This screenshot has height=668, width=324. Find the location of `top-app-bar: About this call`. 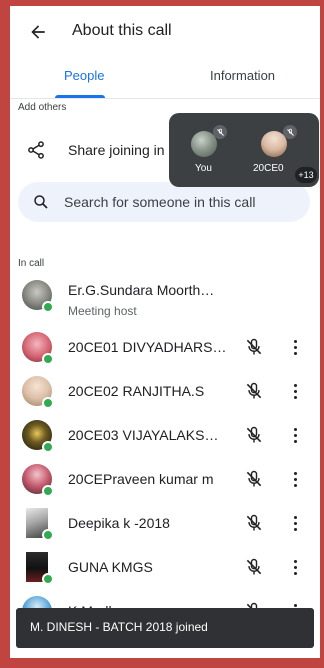

top-app-bar: About this call is located at coordinates (165, 32).